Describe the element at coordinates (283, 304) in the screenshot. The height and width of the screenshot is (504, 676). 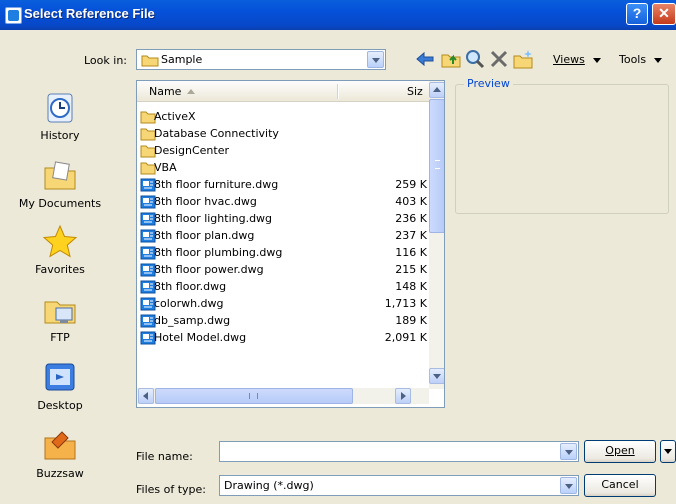
I see `list-item: colorwh.dwg 1,713 K` at that location.